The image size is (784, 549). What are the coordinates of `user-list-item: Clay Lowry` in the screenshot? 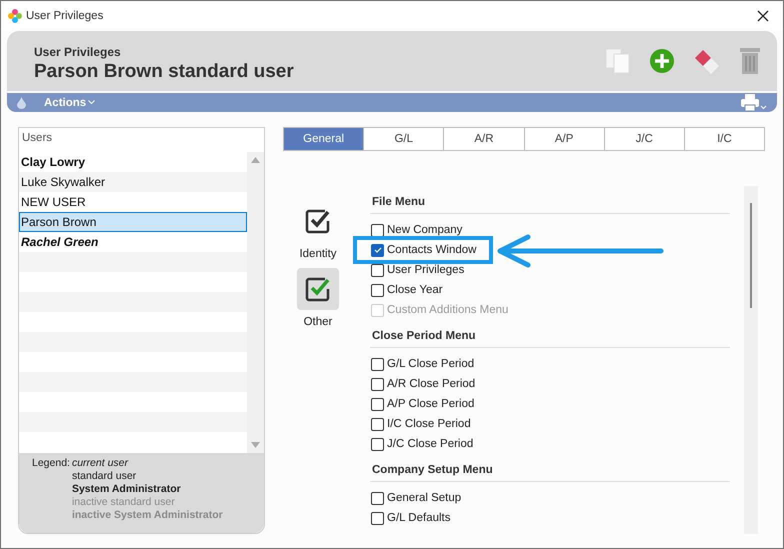 It's located at (133, 162).